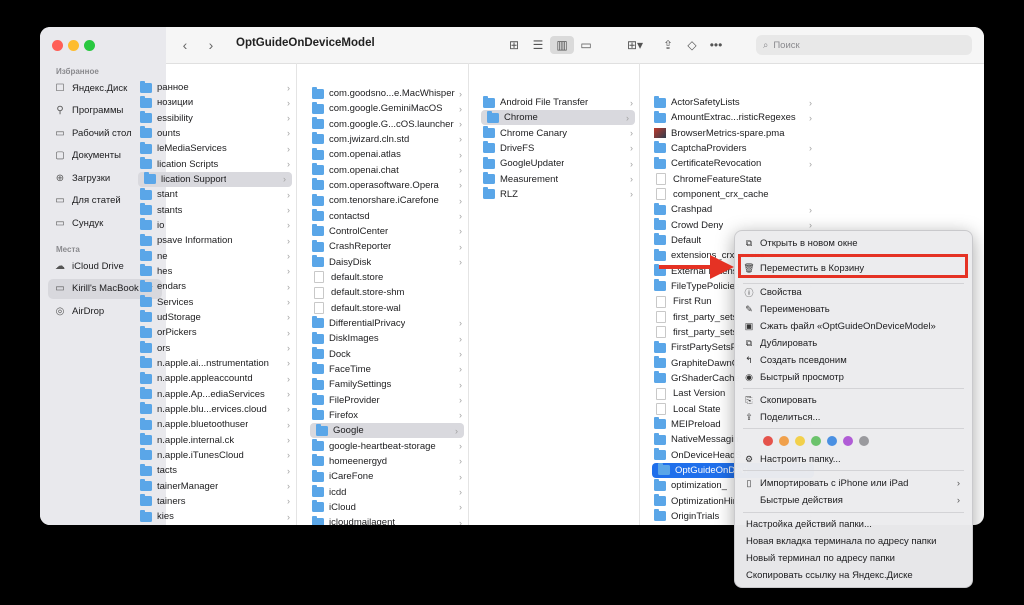  What do you see at coordinates (215, 194) in the screenshot?
I see `list-item: stant ›` at bounding box center [215, 194].